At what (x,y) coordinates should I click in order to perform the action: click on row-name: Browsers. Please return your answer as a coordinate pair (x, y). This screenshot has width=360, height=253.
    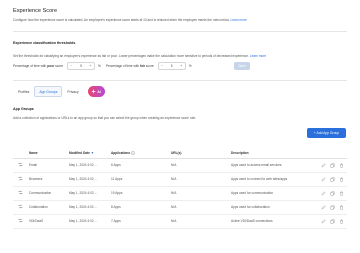
    Looking at the image, I should click on (49, 179).